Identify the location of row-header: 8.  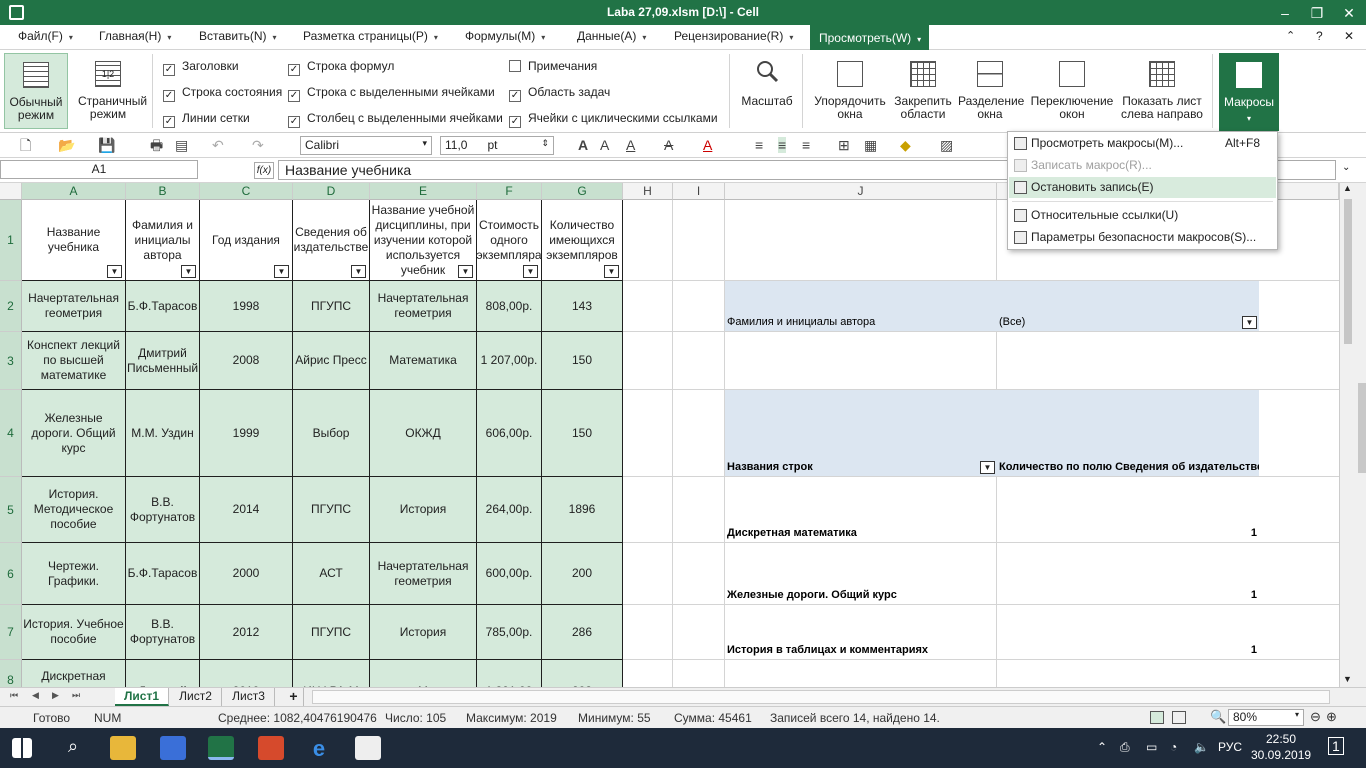
(11, 673).